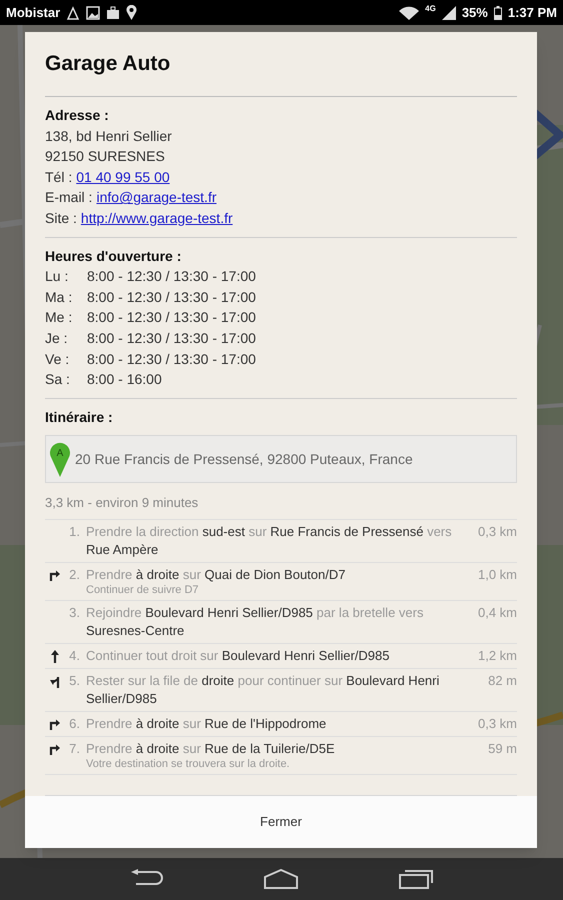 This screenshot has width=563, height=900. I want to click on day-label: Ma :, so click(59, 297).